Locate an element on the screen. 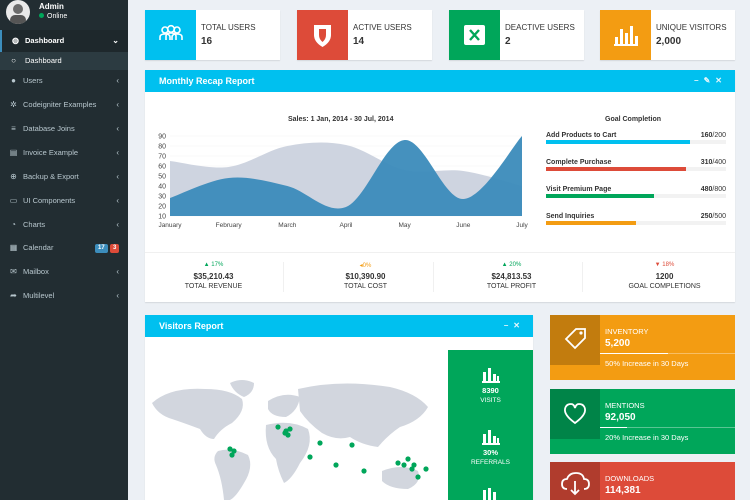 The image size is (750, 500). sidebar-item-mailbox: ✉ Mailbox ‹ is located at coordinates (64, 272).